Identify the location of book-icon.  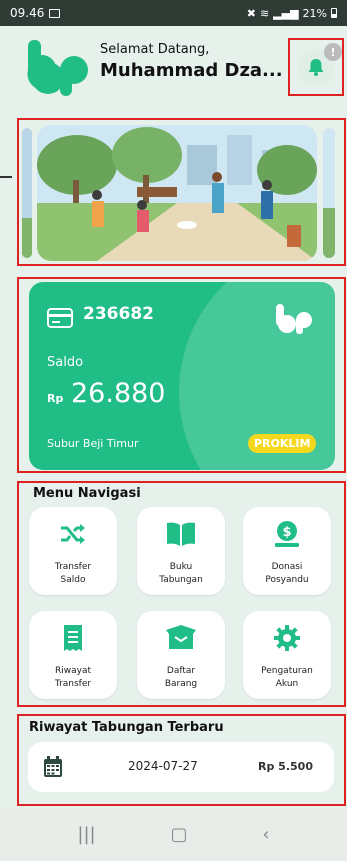
(181, 534).